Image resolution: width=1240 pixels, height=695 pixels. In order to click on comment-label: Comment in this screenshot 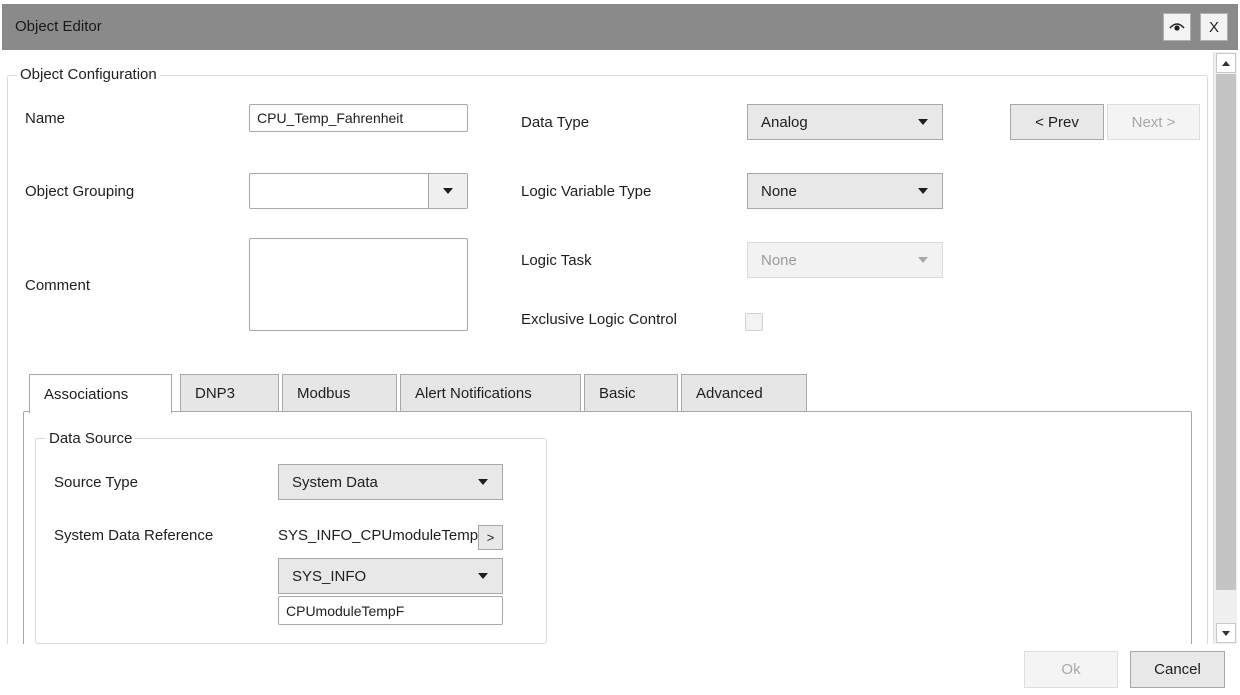, I will do `click(58, 285)`.